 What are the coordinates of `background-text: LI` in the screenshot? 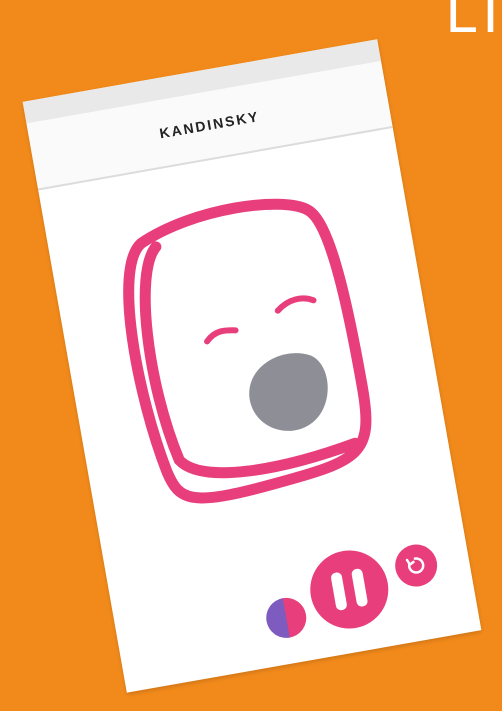 It's located at (473, 23).